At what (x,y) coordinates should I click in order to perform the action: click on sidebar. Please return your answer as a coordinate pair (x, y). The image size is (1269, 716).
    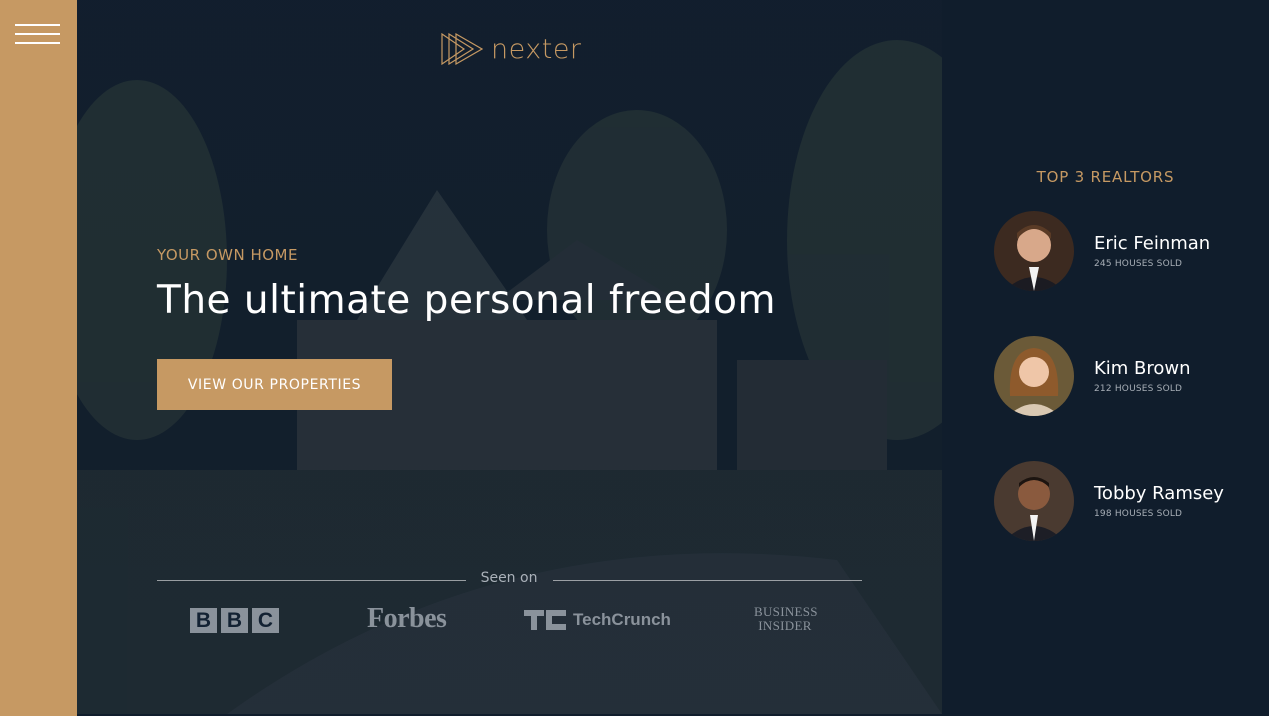
    Looking at the image, I should click on (38, 358).